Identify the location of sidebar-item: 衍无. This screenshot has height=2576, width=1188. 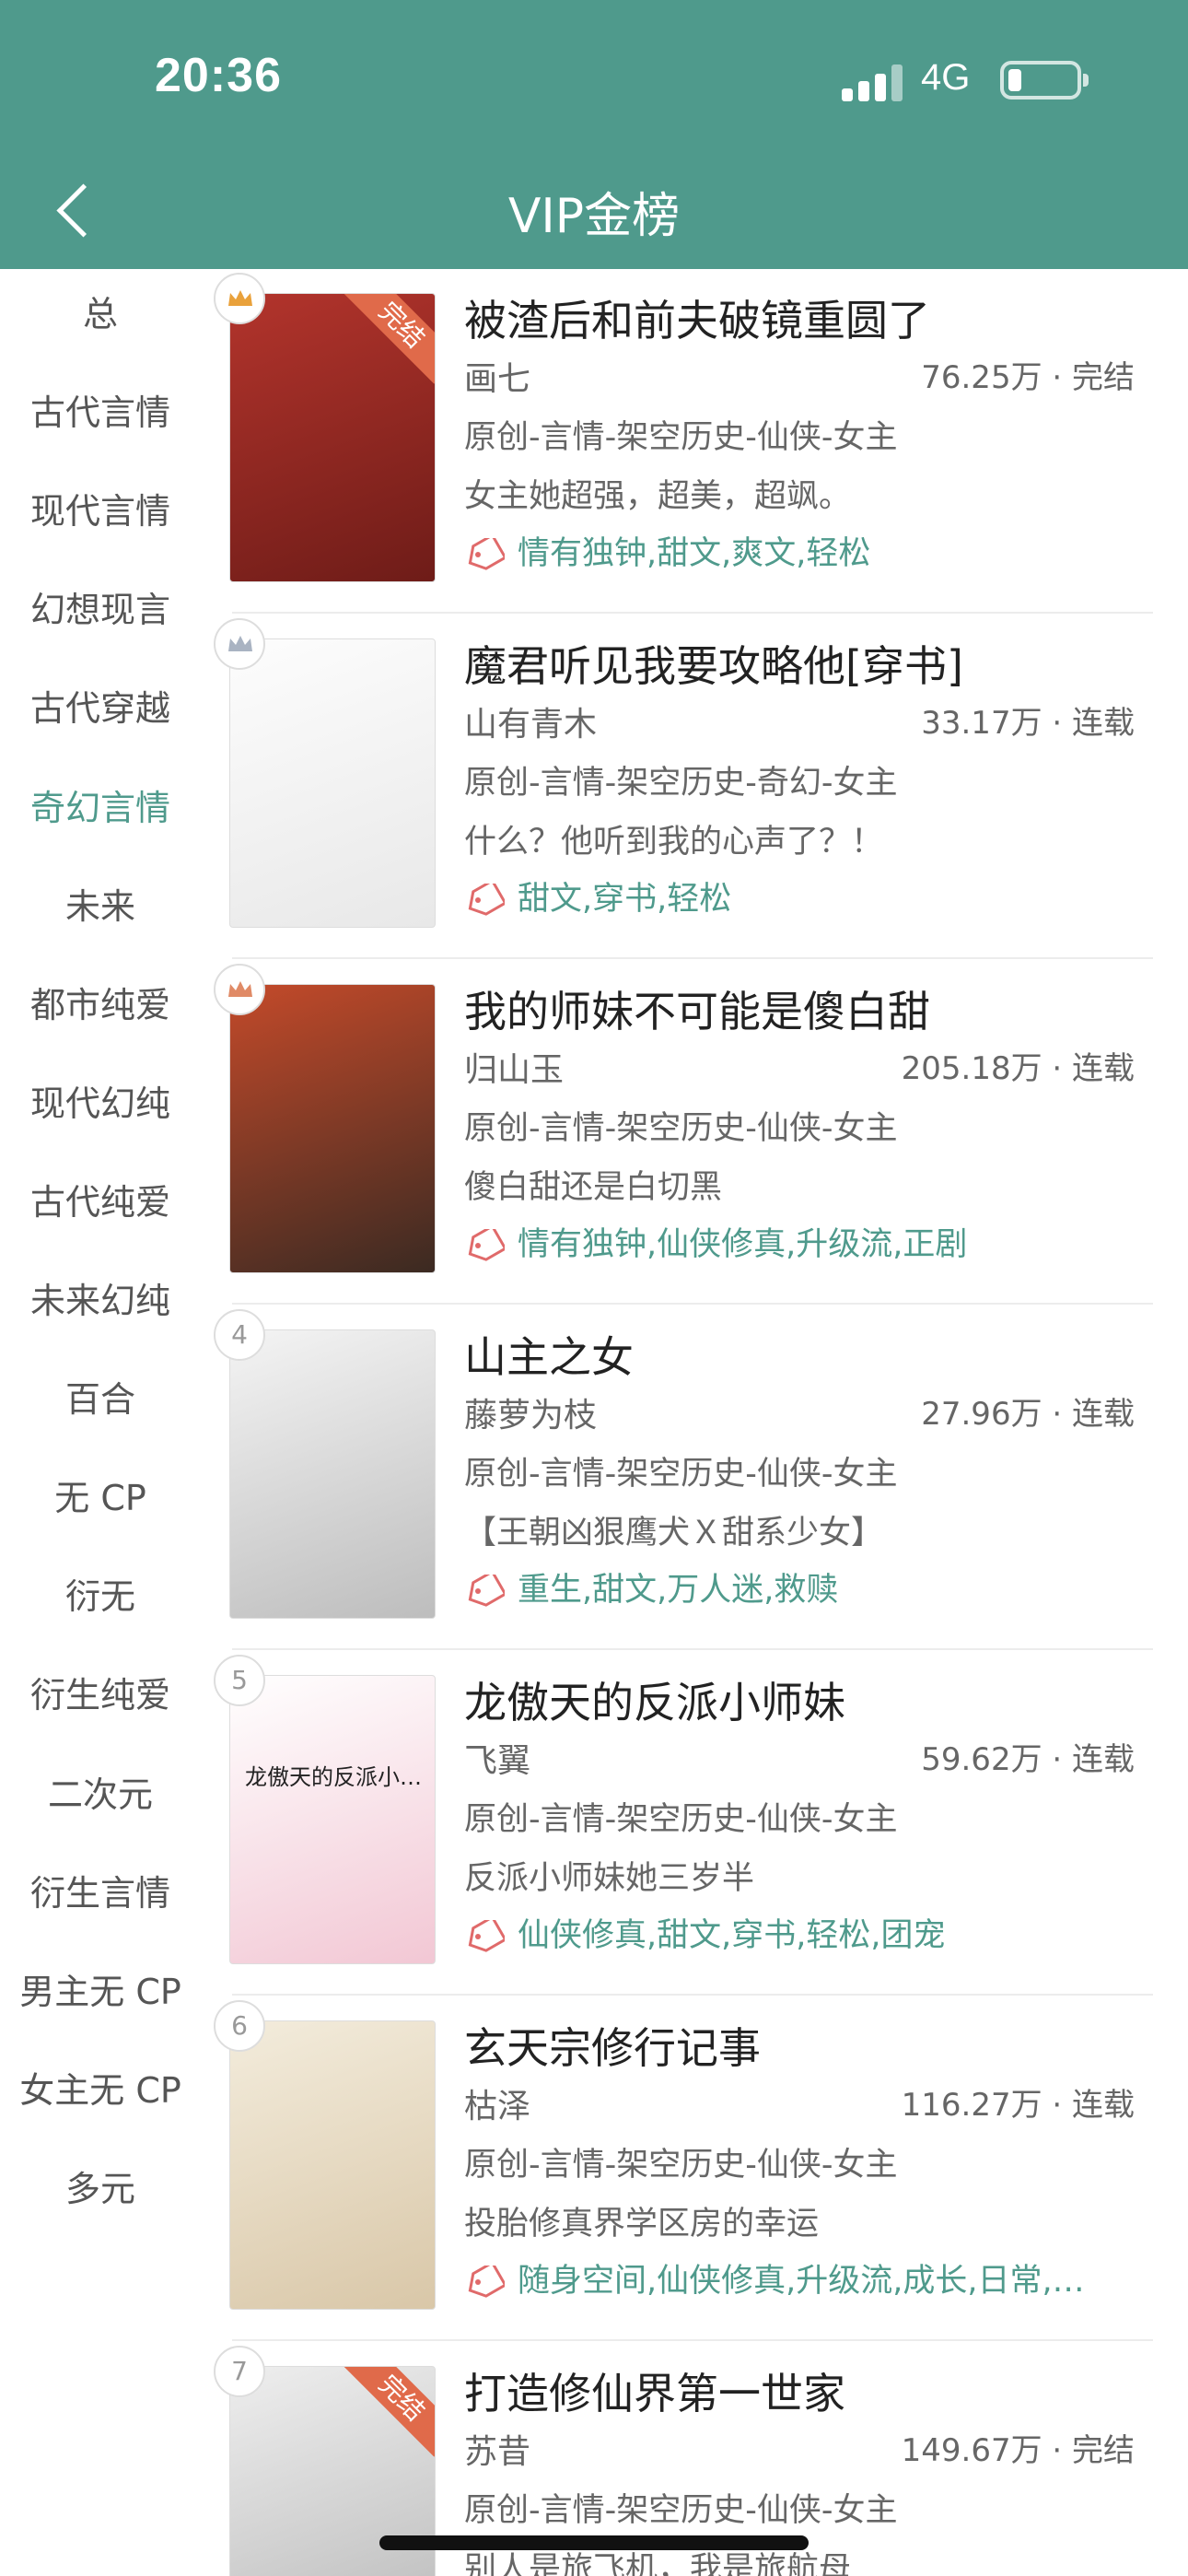
(100, 1597).